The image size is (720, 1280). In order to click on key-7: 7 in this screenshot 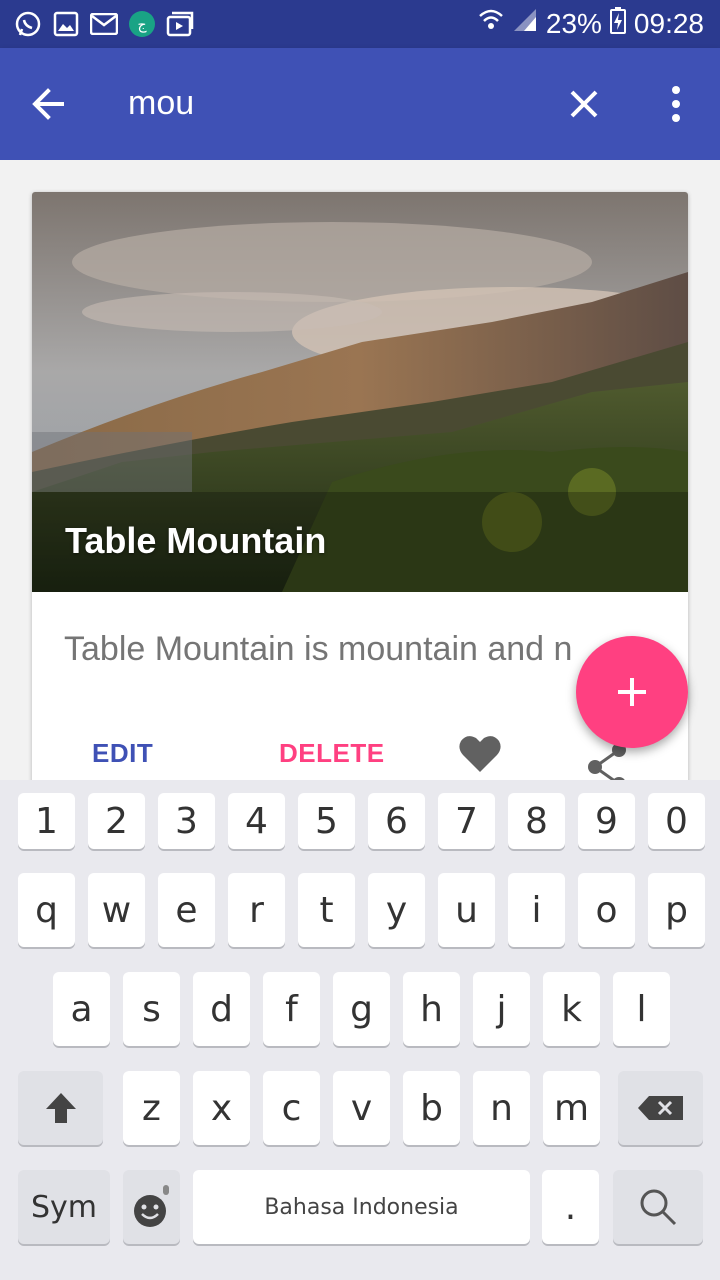, I will do `click(466, 821)`.